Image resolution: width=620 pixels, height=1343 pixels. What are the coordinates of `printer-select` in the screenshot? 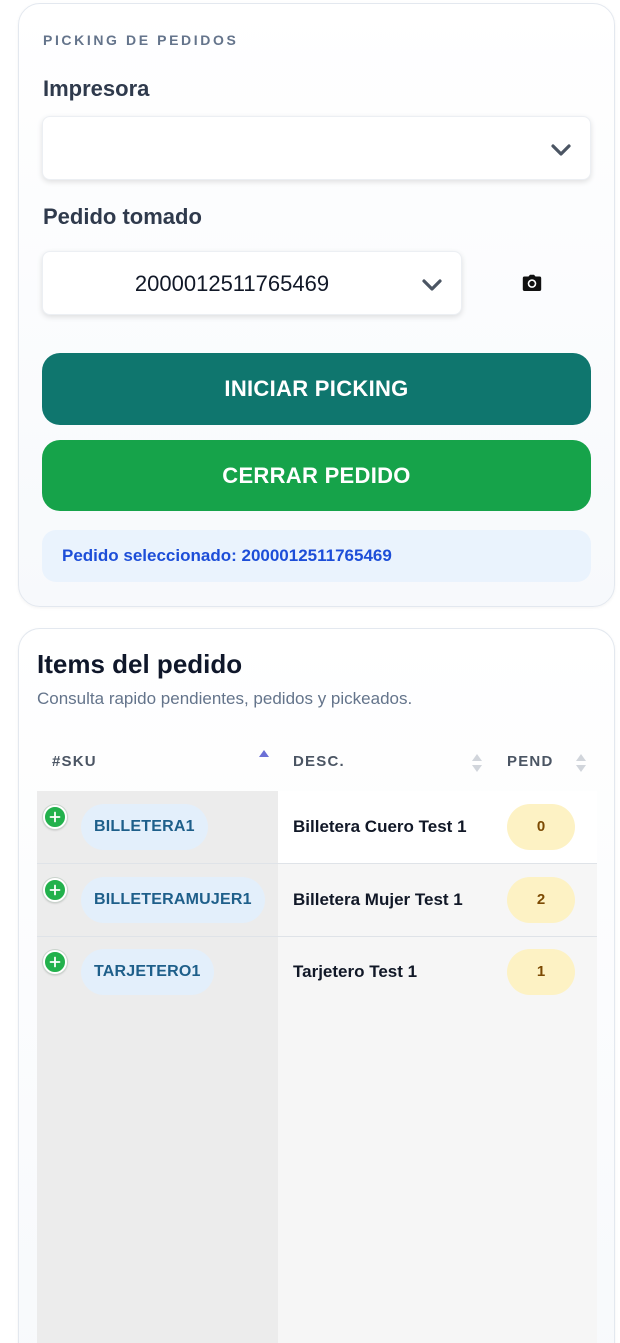 It's located at (316, 148).